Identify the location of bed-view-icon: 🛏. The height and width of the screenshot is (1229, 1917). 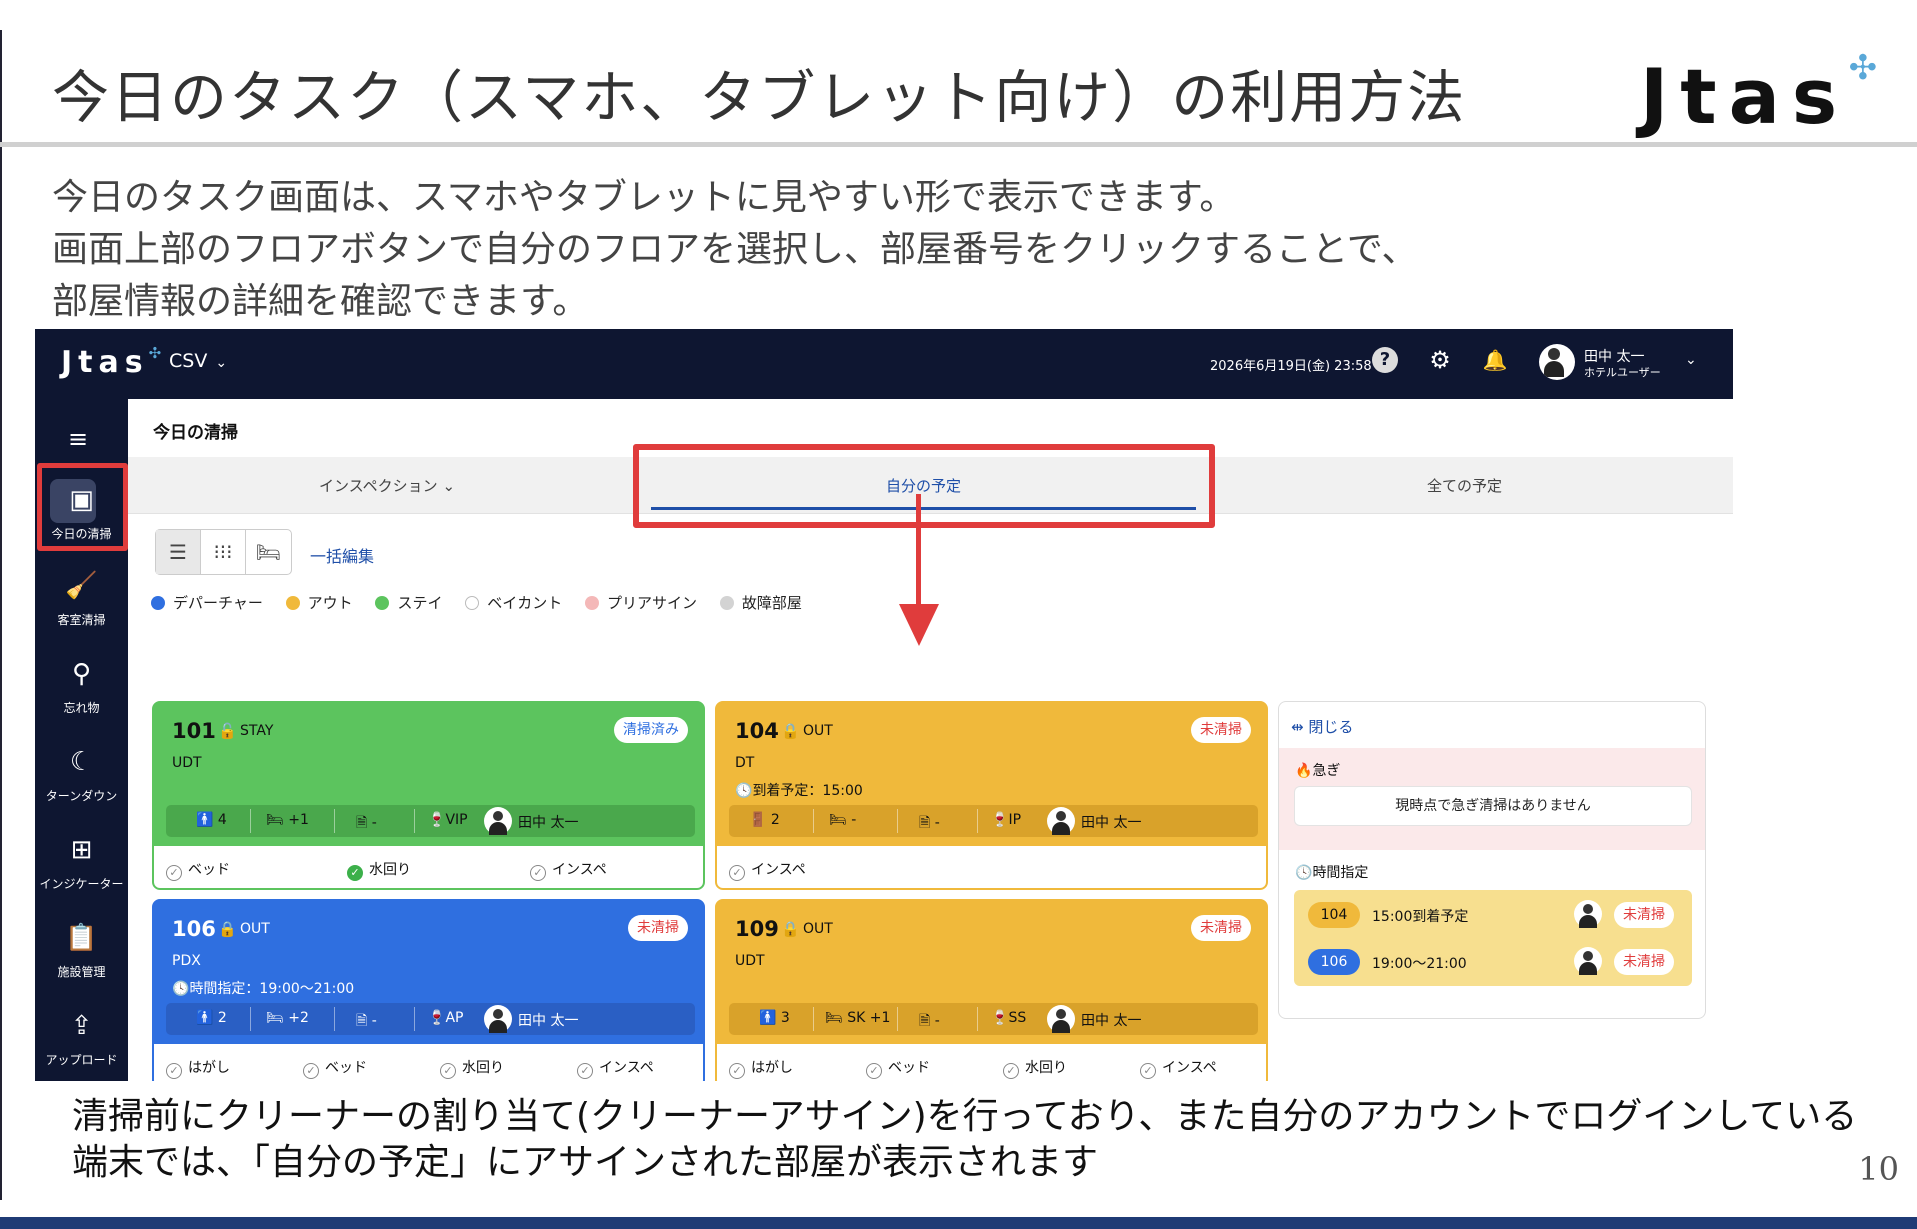
(268, 552).